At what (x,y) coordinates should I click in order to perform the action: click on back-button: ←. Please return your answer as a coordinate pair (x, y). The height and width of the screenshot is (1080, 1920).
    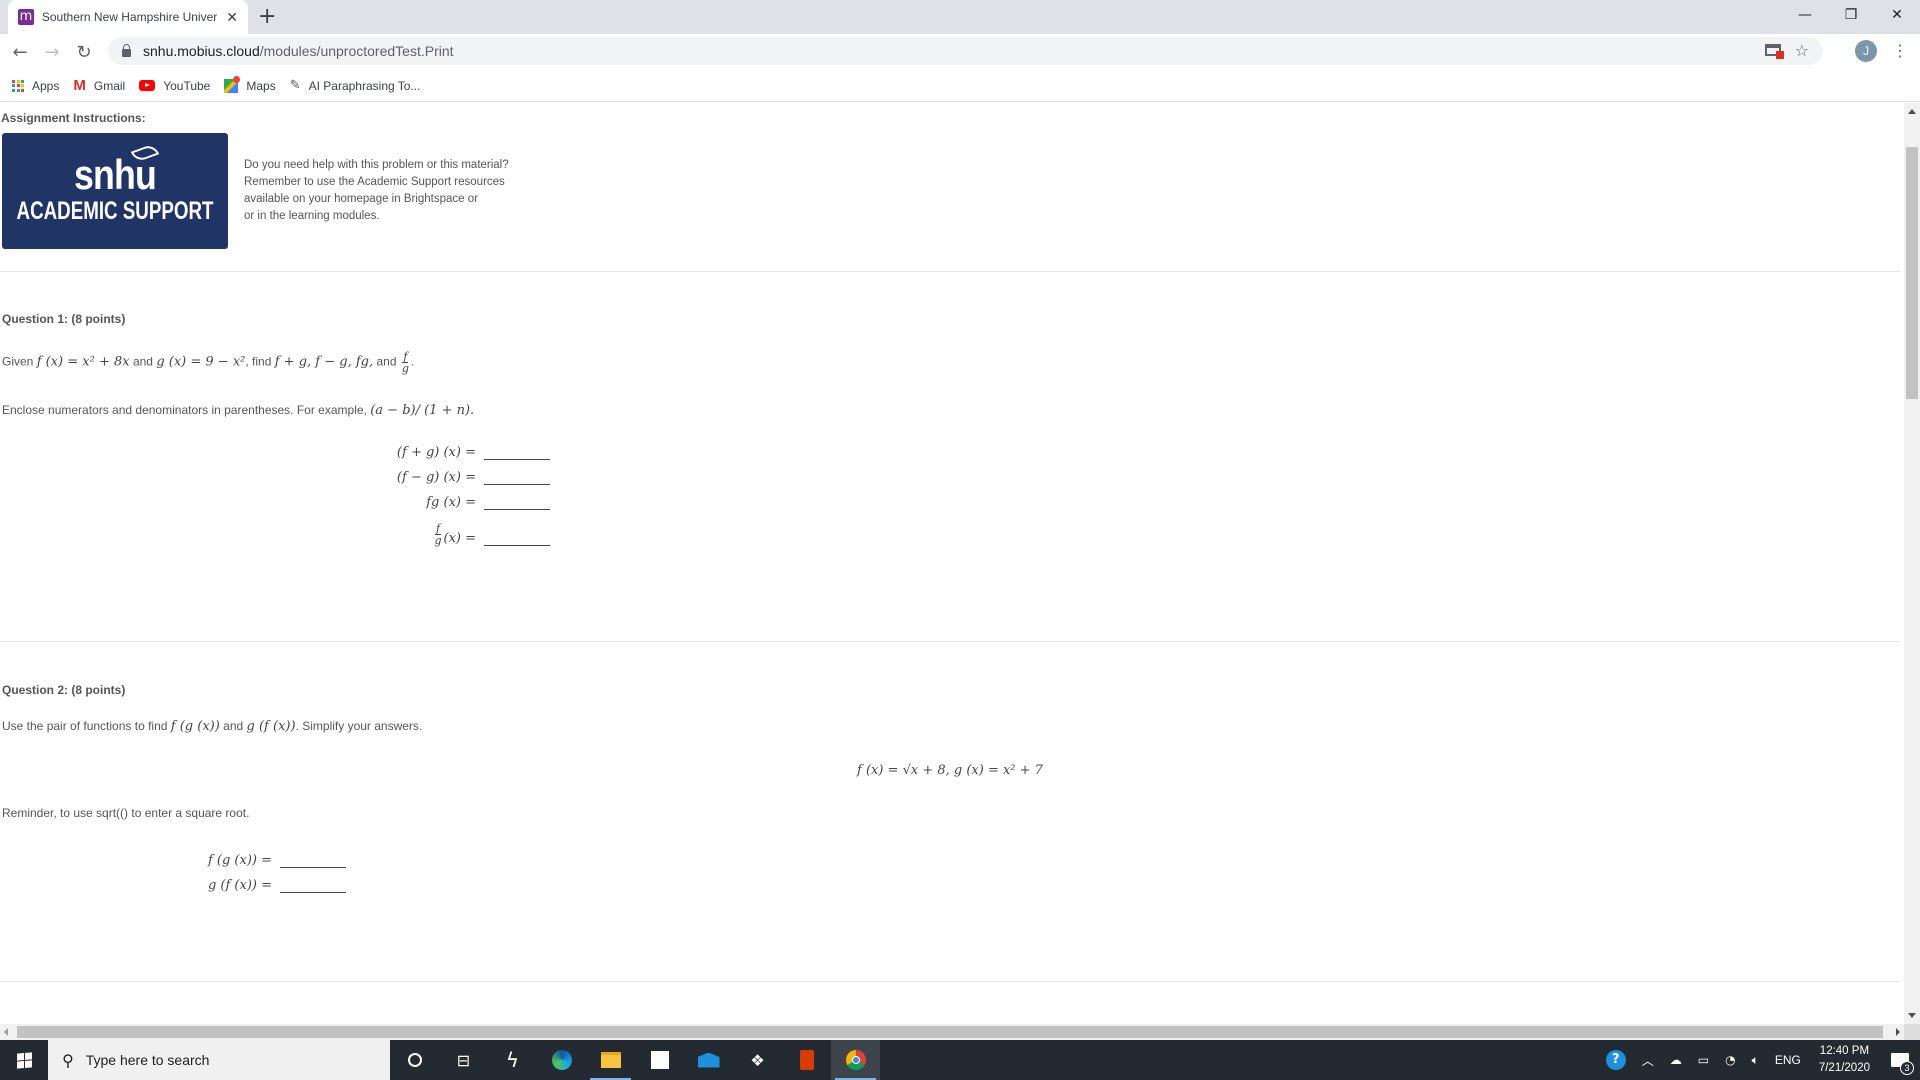
    Looking at the image, I should click on (20, 52).